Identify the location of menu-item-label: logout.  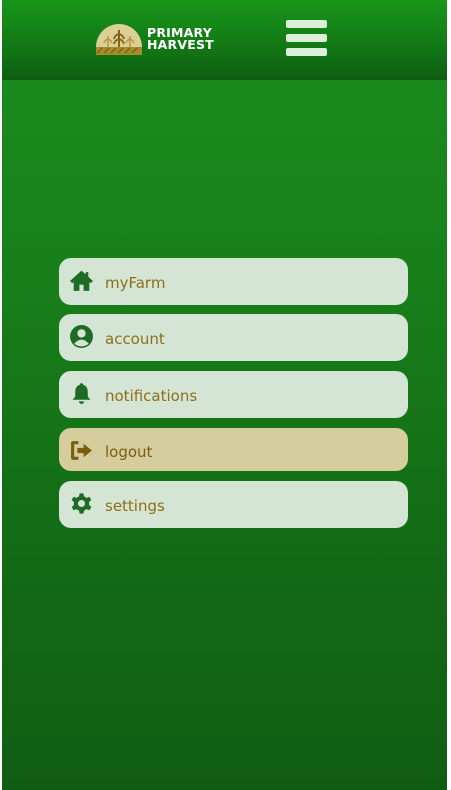
(129, 452).